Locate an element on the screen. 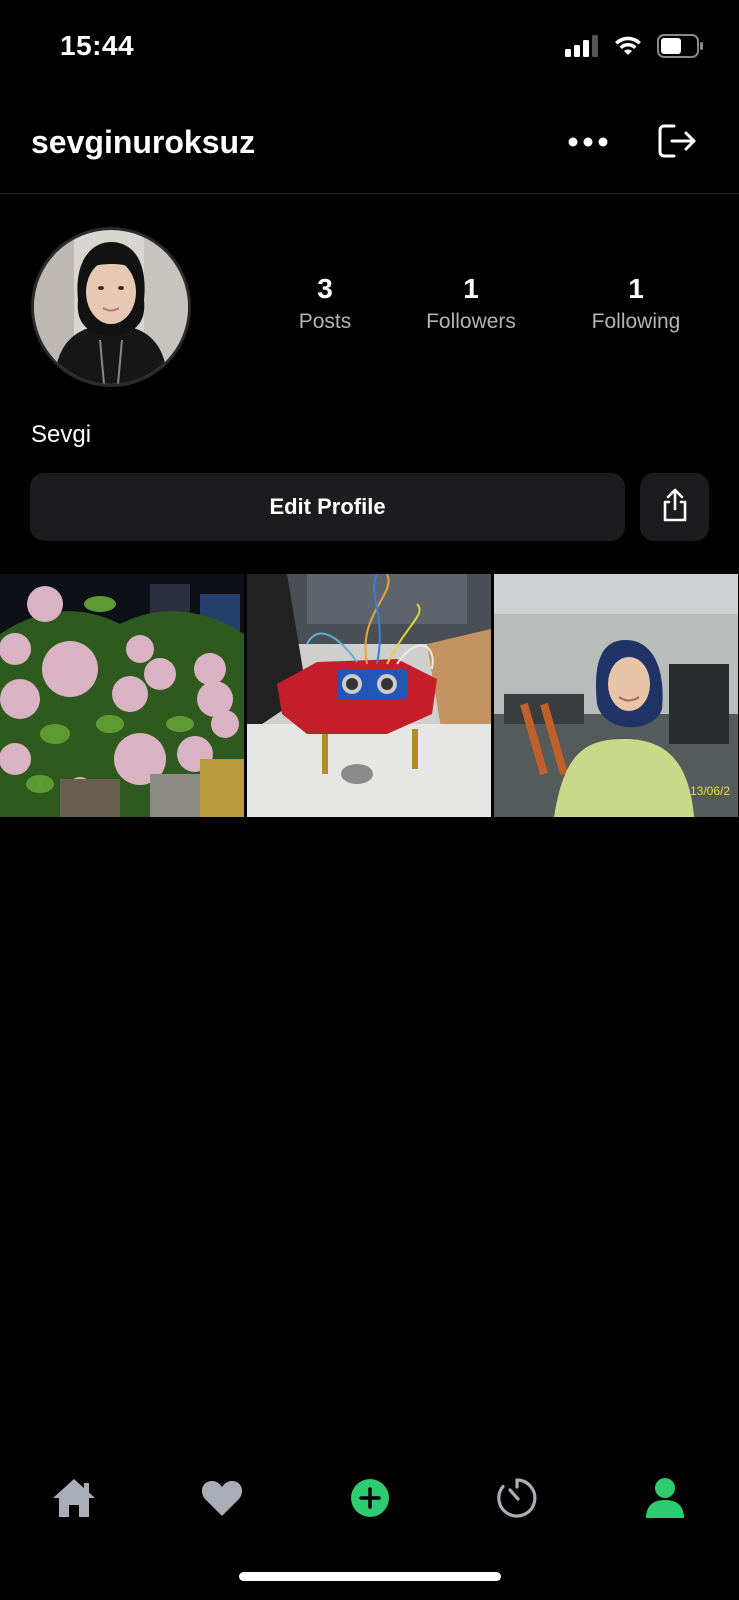  username-title: sevginuroksuz is located at coordinates (143, 142).